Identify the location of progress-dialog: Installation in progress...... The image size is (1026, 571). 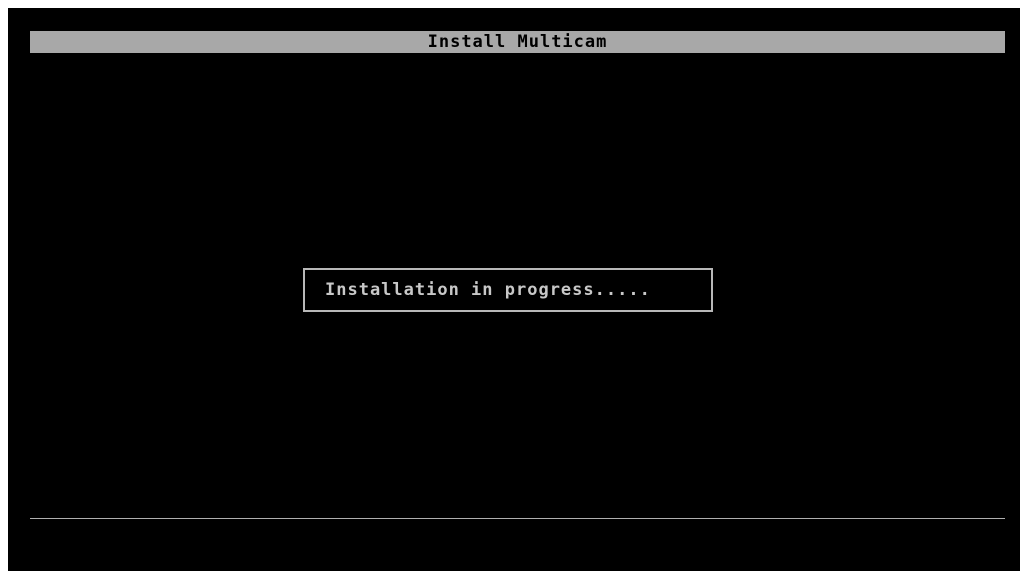
(508, 290).